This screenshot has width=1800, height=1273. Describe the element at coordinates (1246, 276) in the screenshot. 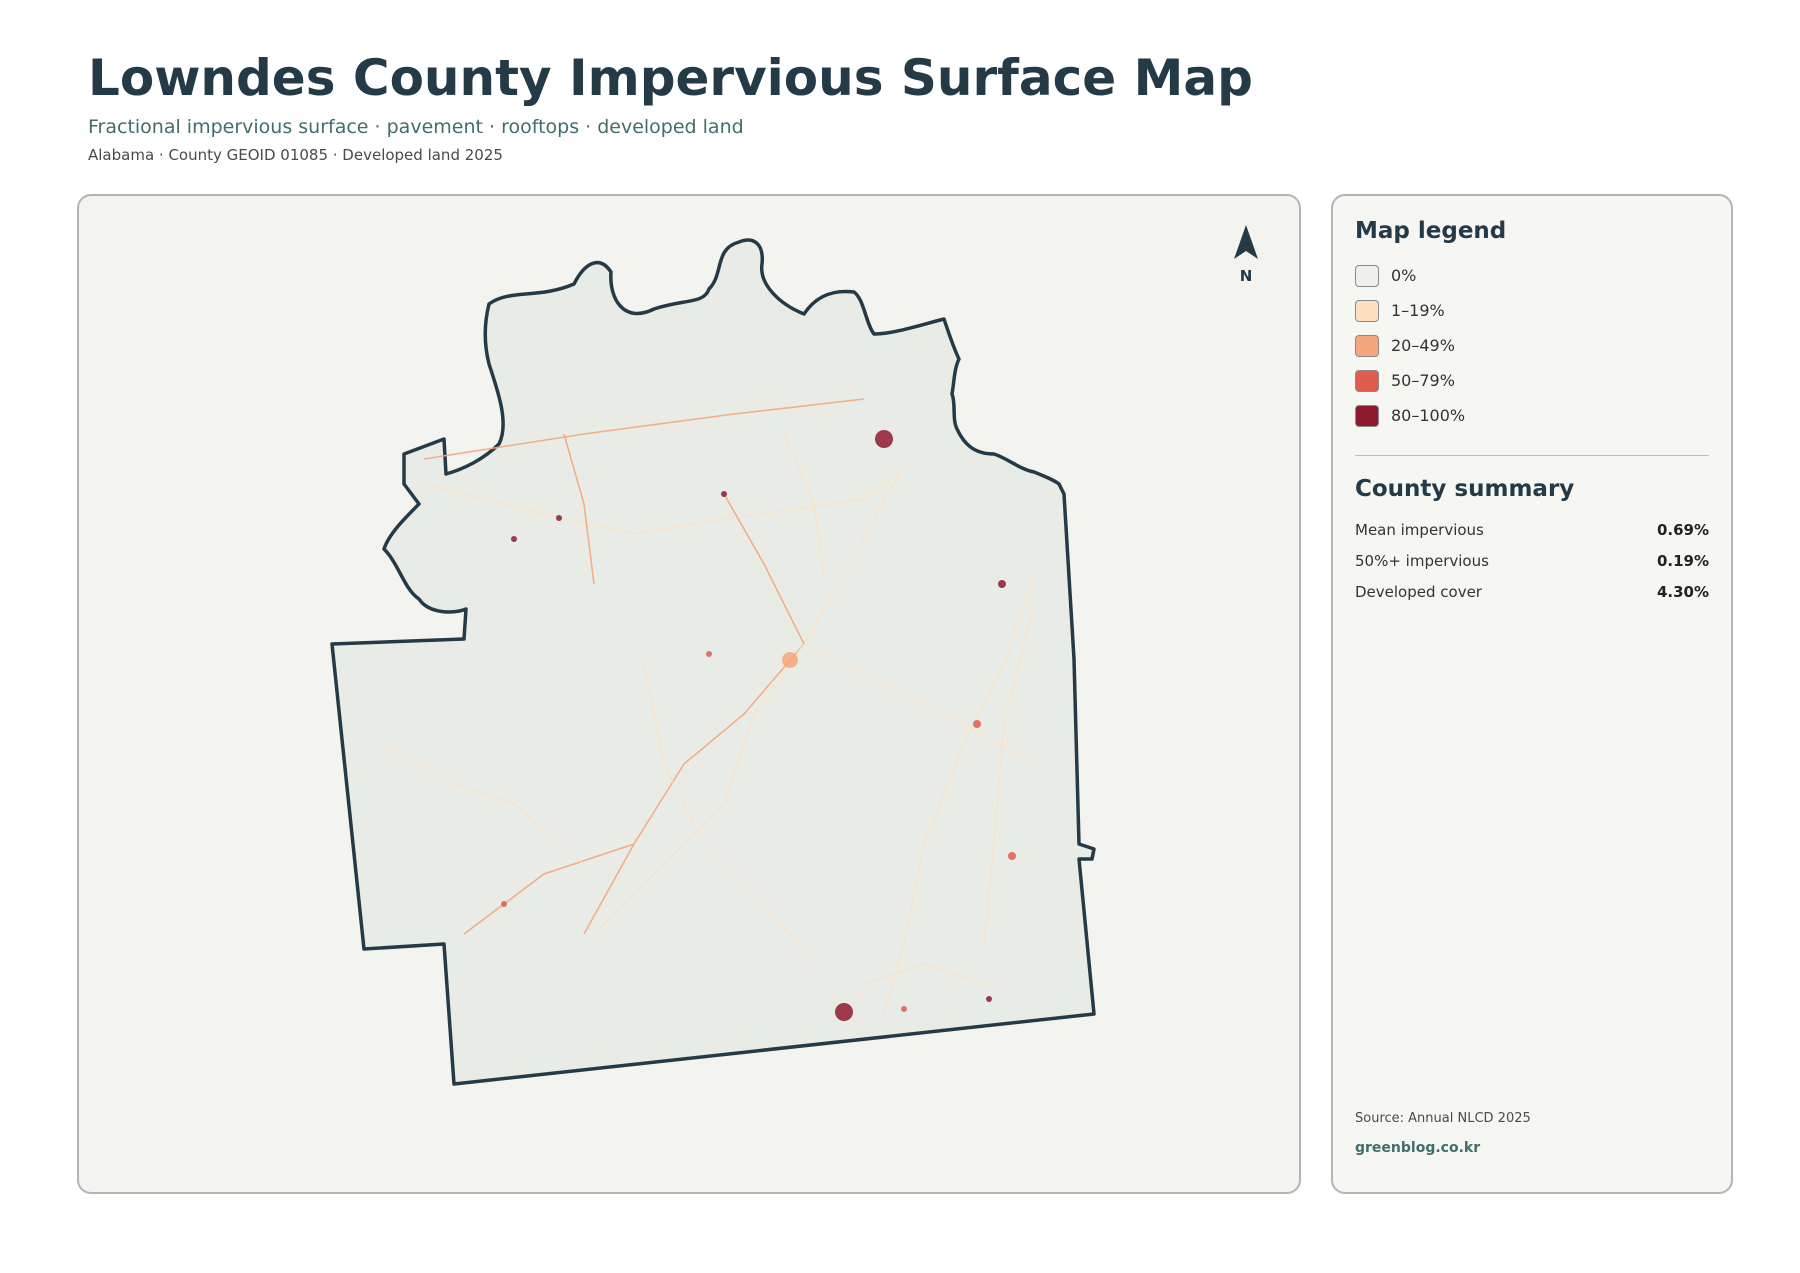

I see `north-label: N` at that location.